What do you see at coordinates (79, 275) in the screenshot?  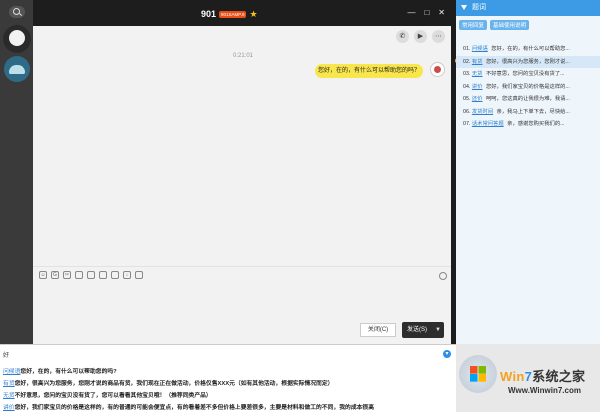 I see `folder-icon` at bounding box center [79, 275].